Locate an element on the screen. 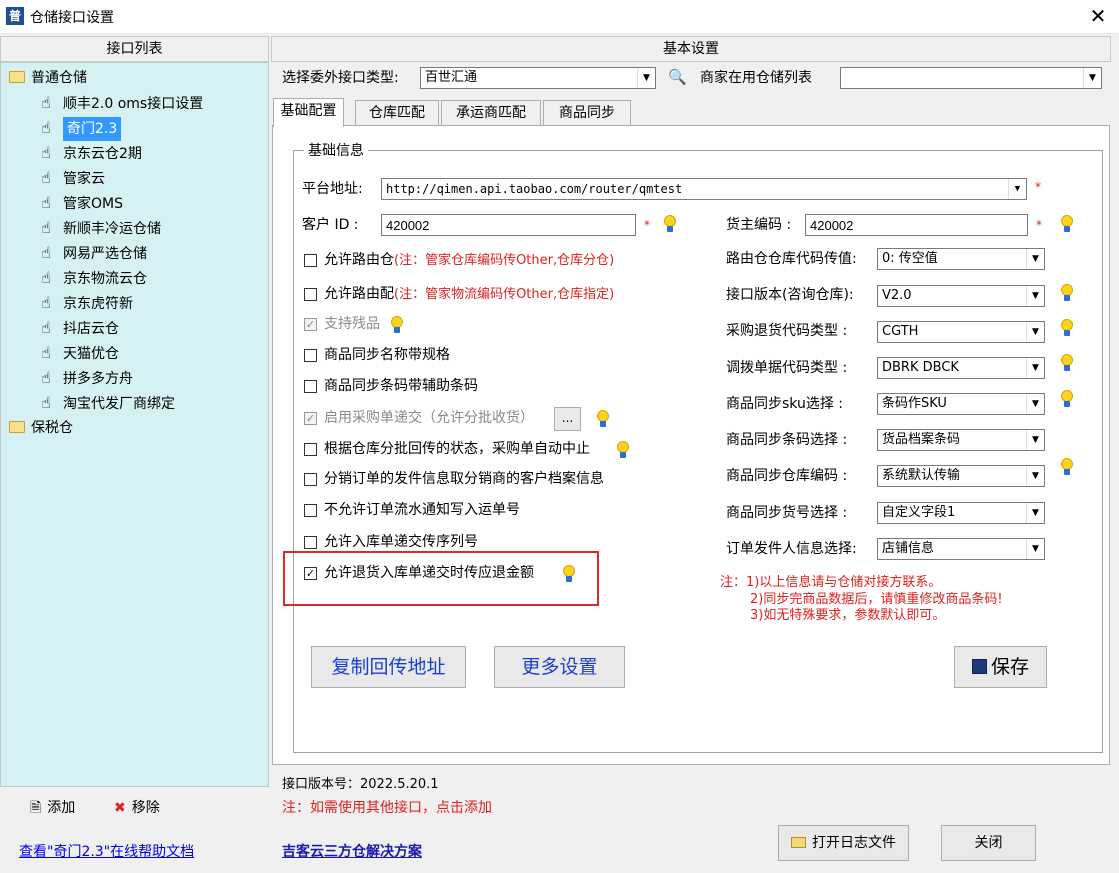 The image size is (1119, 873). sender-info-value: 店铺信息 is located at coordinates (908, 548).